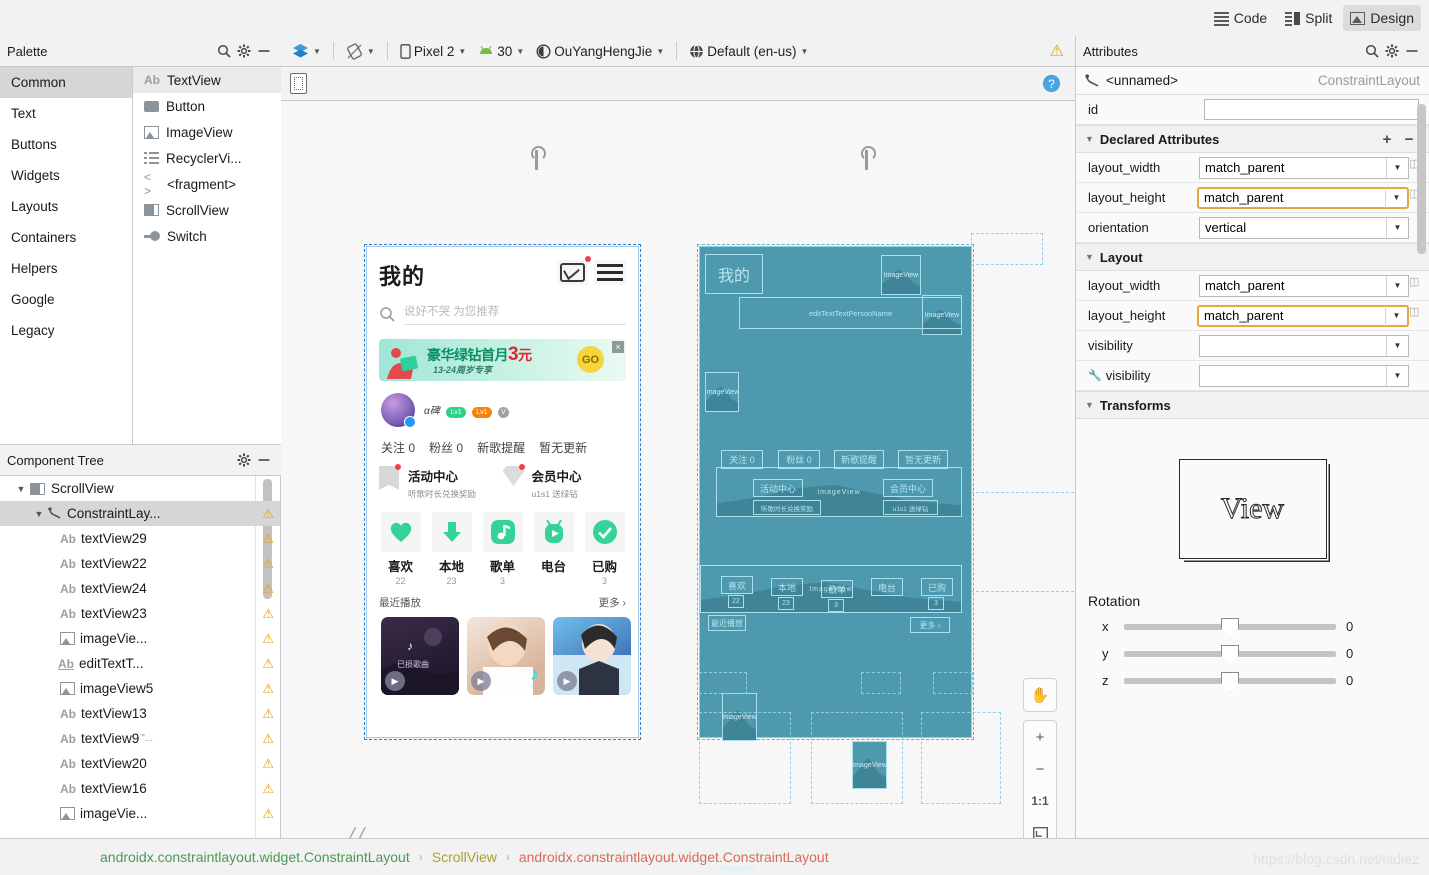 This screenshot has height=875, width=1429. What do you see at coordinates (787, 587) in the screenshot?
I see `blueprint-grid-label: 本地` at bounding box center [787, 587].